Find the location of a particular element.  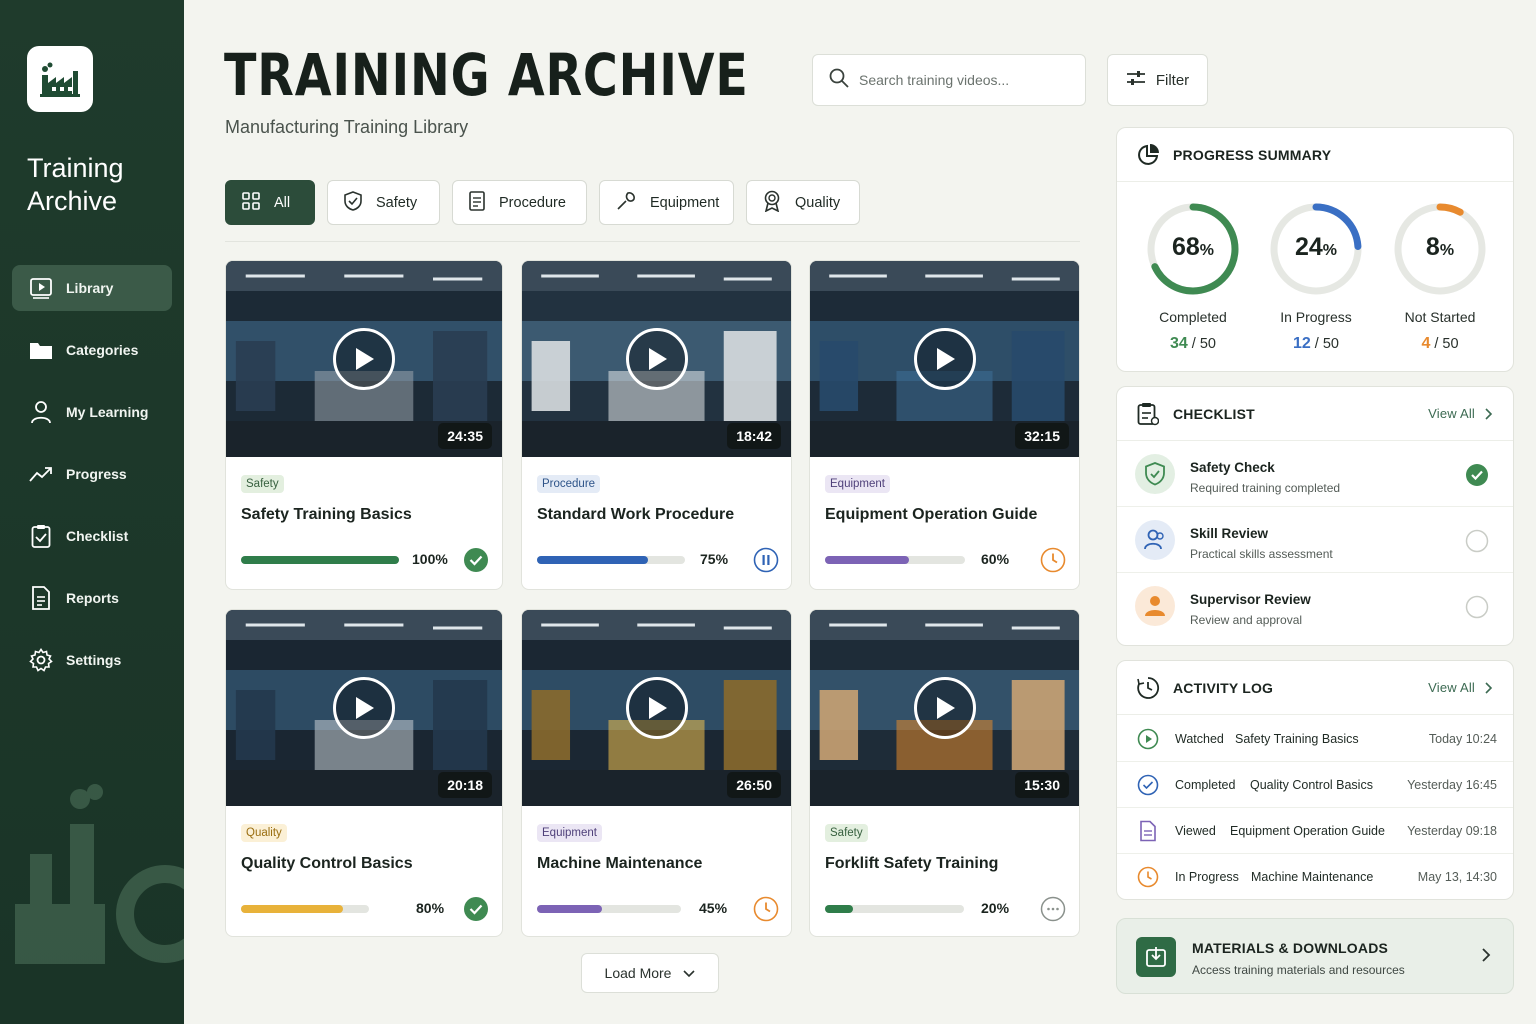

tabs-divider is located at coordinates (652, 241).